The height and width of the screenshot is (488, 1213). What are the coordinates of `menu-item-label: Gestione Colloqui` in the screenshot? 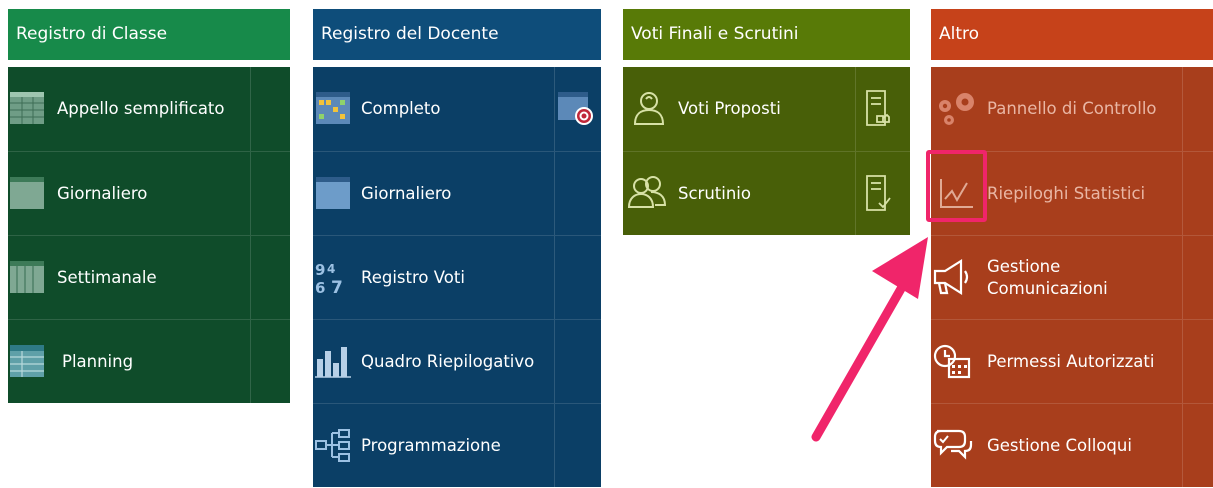 It's located at (1059, 445).